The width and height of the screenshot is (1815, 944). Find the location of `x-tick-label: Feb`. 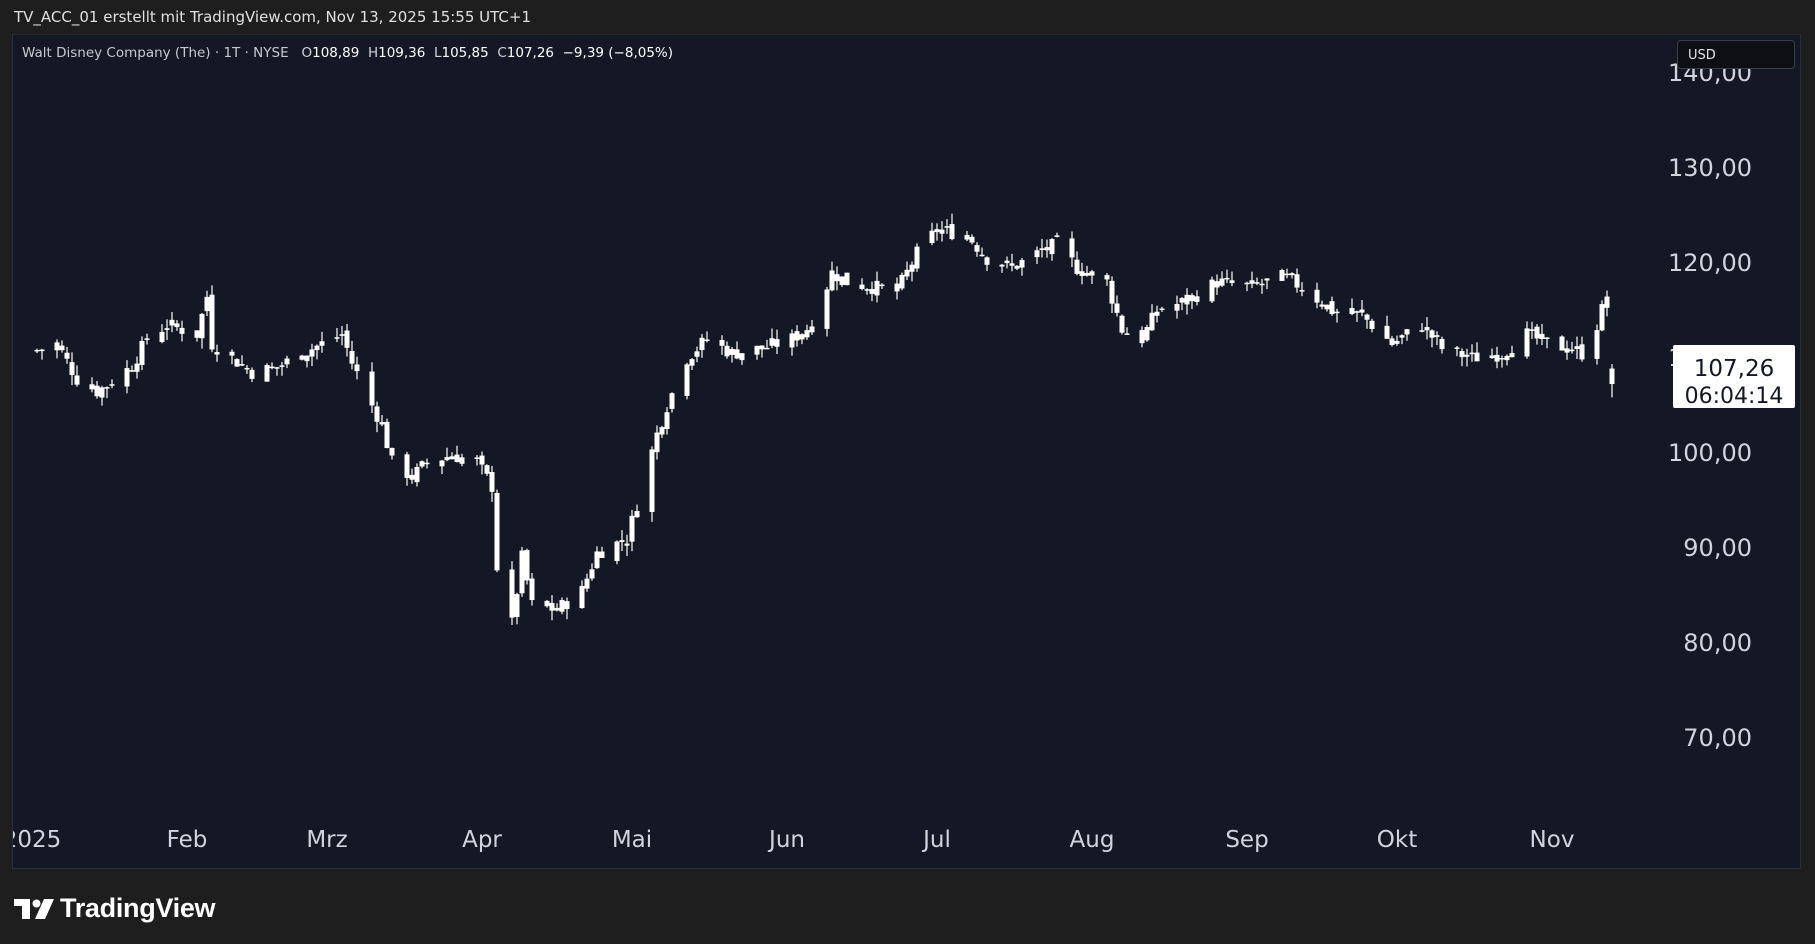

x-tick-label: Feb is located at coordinates (187, 840).